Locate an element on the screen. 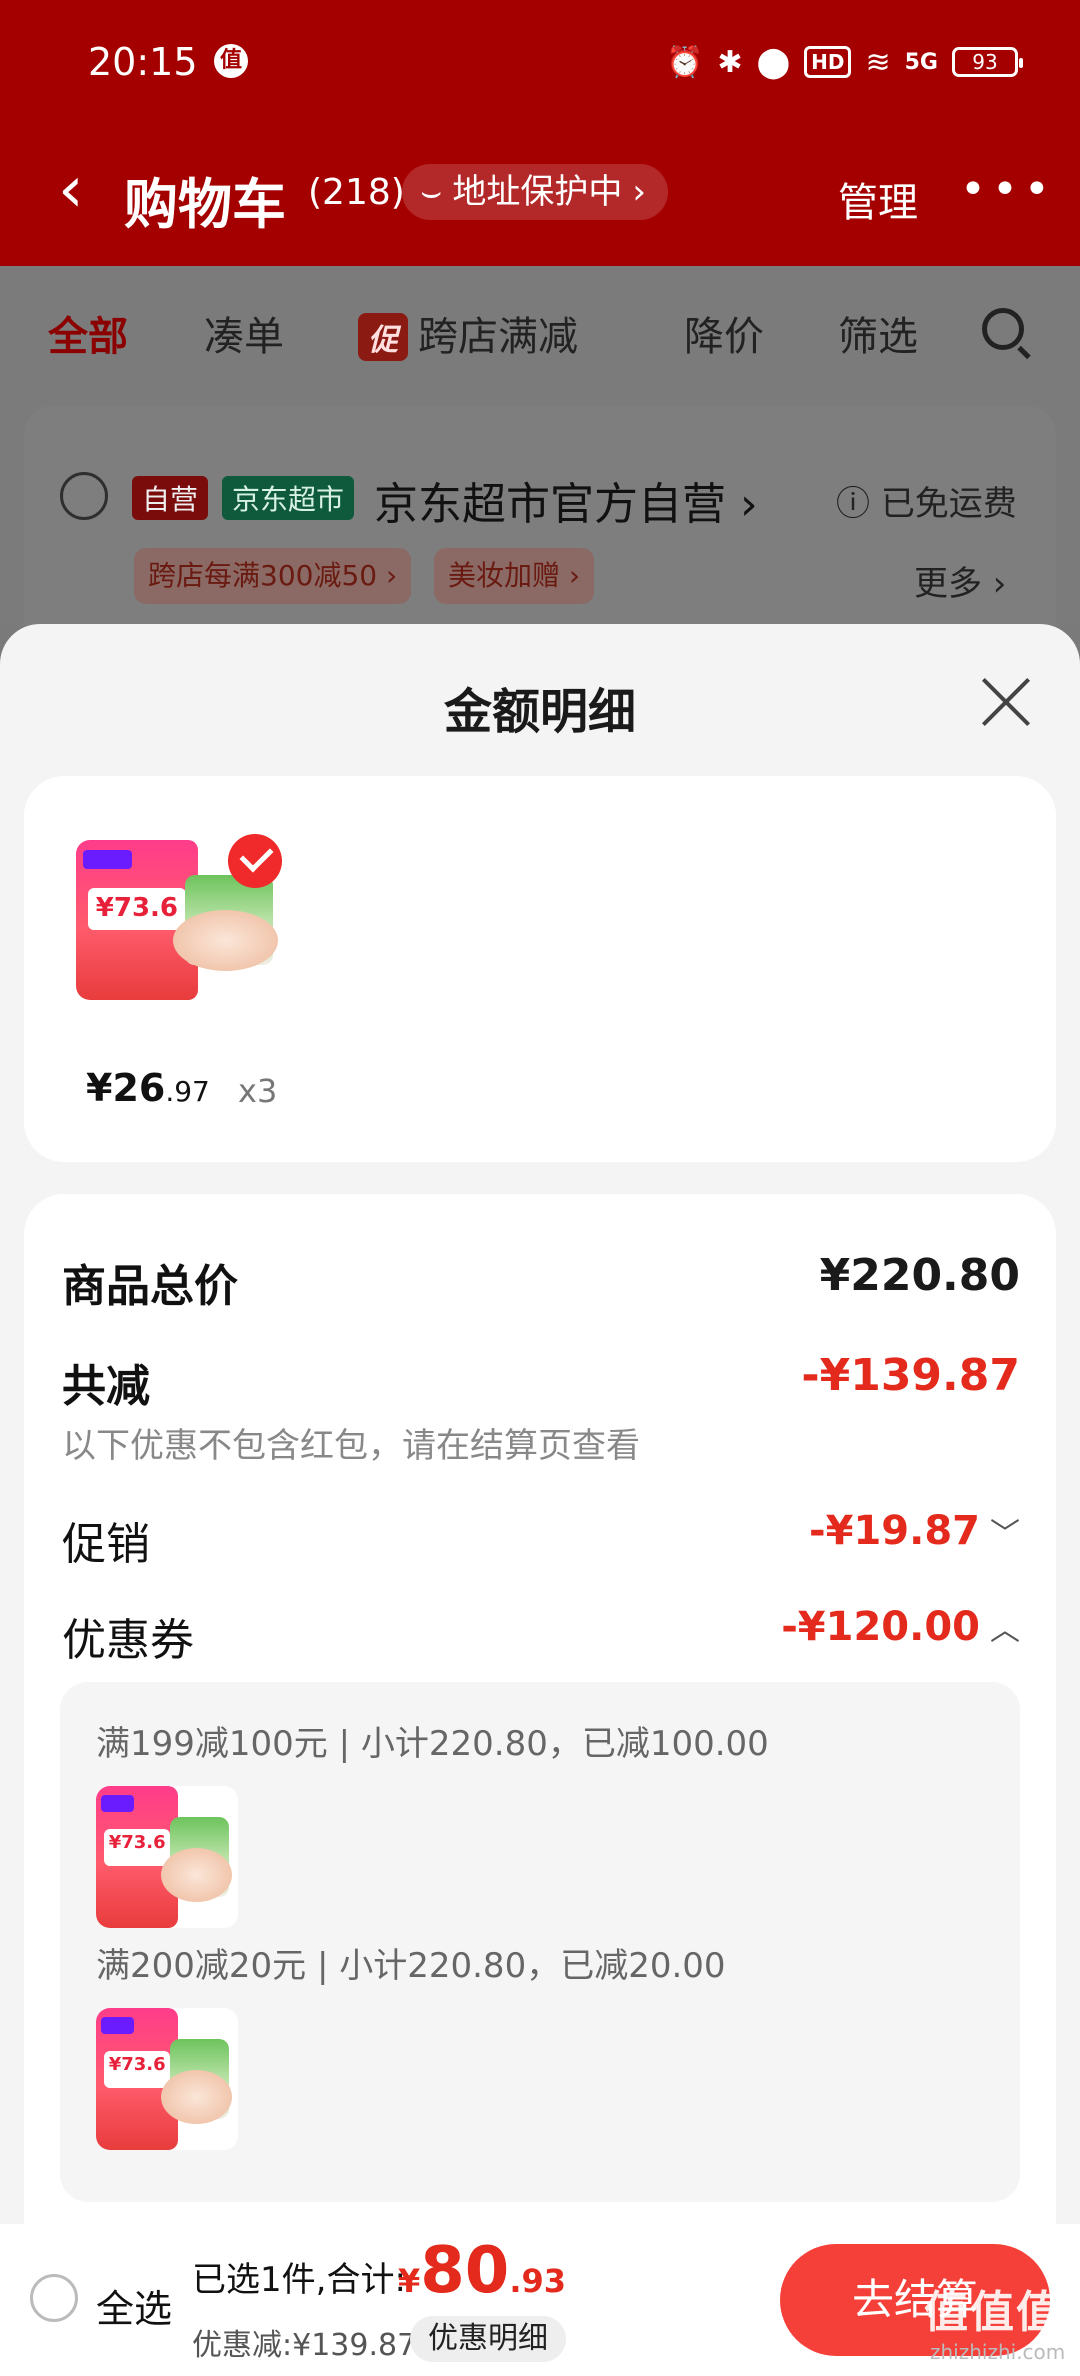 This screenshot has height=2376, width=1080. check-icon is located at coordinates (255, 861).